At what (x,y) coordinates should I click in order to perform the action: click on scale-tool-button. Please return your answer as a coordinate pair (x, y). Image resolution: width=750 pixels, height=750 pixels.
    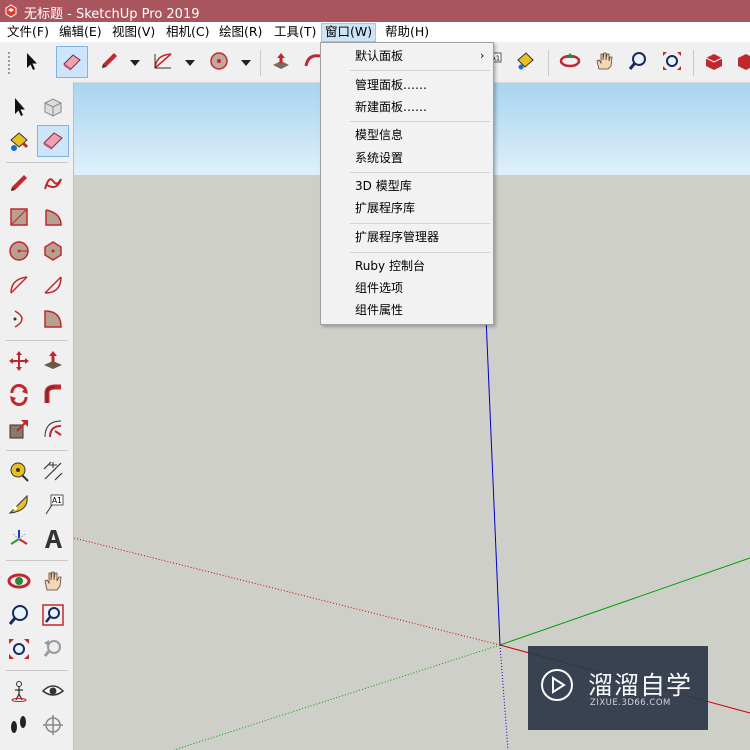
    Looking at the image, I should click on (19, 429).